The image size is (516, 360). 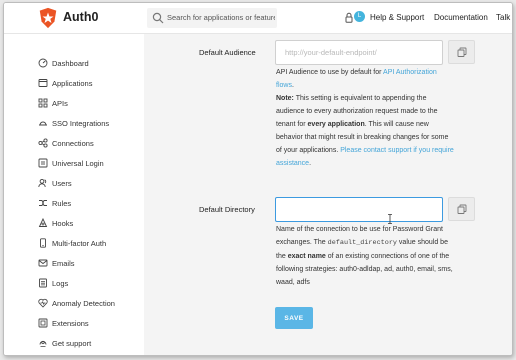 I want to click on sidebar-item-emails: Emails, so click(x=56, y=263).